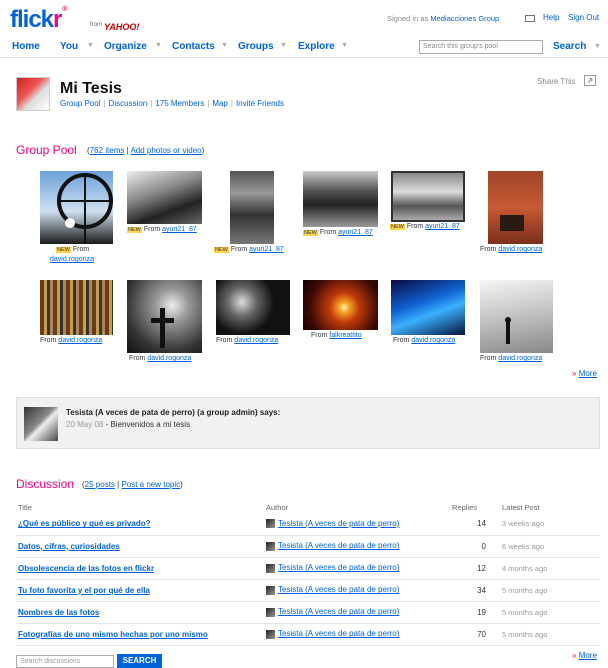  What do you see at coordinates (128, 103) in the screenshot?
I see `discussion-link: Discussion` at bounding box center [128, 103].